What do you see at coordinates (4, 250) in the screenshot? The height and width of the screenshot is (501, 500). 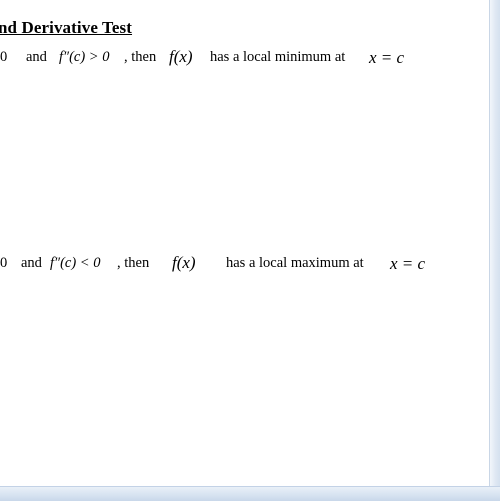 I see `slide-left-edge` at bounding box center [4, 250].